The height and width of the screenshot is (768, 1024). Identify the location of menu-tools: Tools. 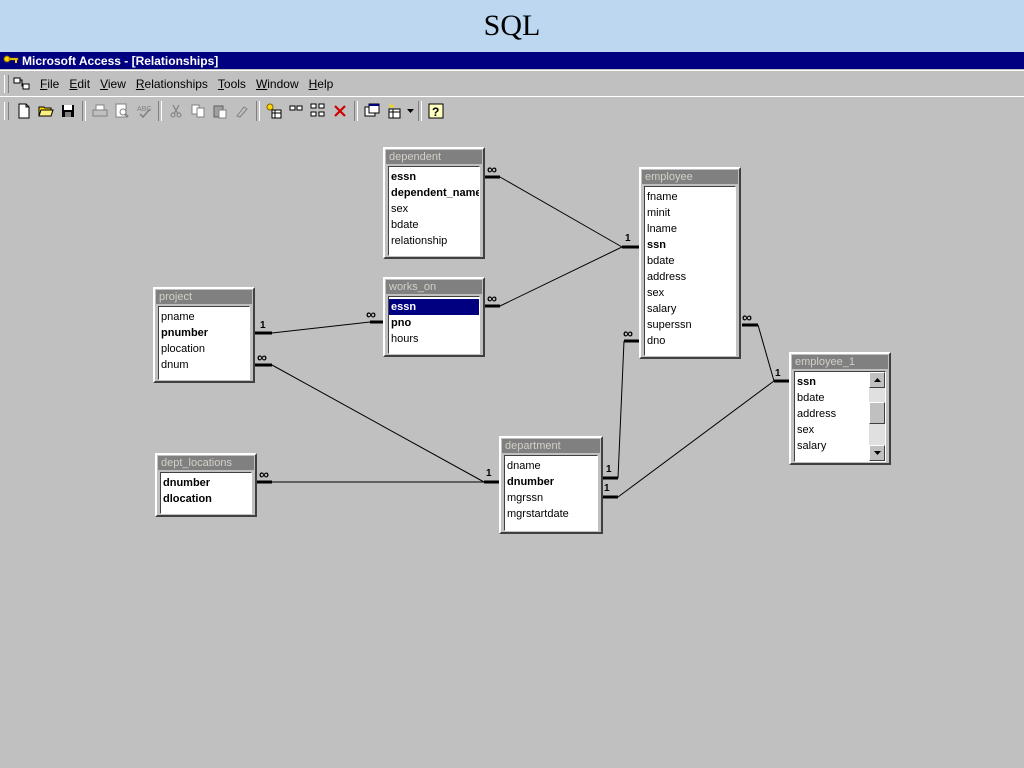
(232, 84).